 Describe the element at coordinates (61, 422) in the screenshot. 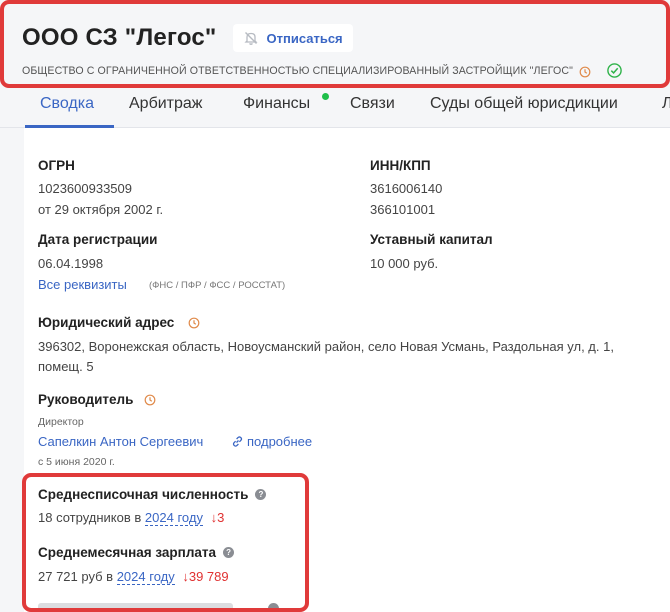

I see `director-role: Директор` at that location.